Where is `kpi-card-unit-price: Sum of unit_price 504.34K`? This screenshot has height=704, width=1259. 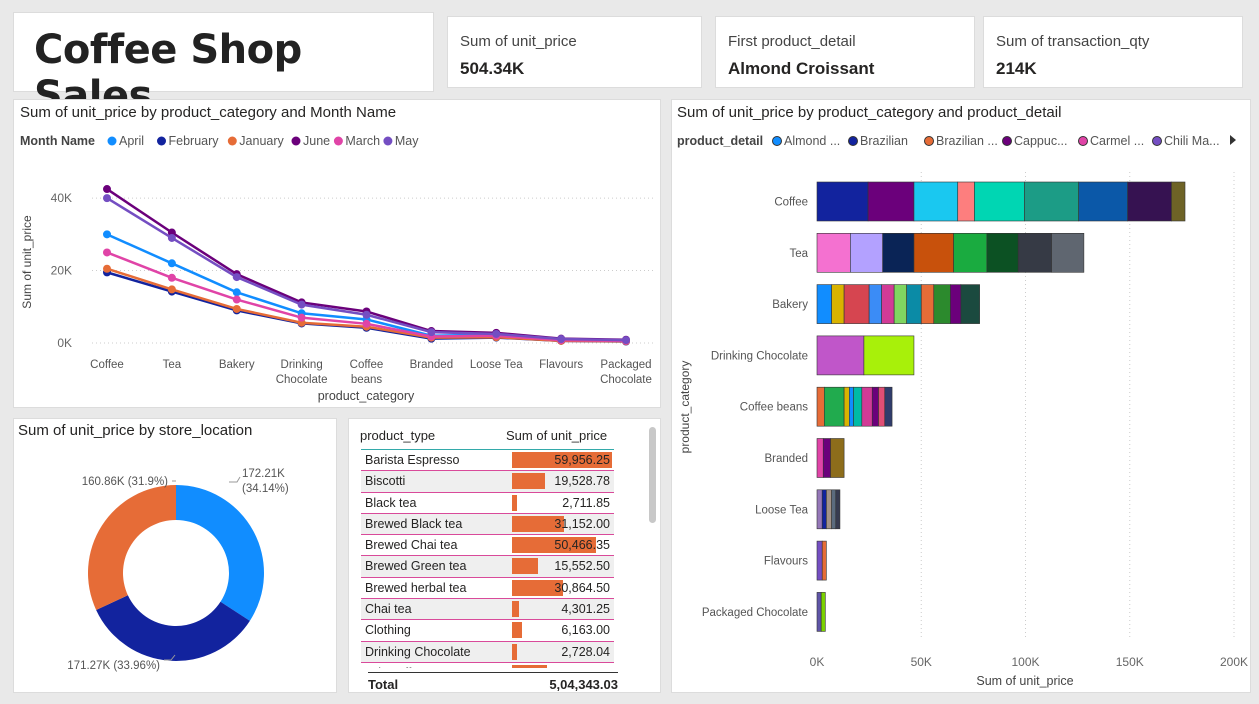 kpi-card-unit-price: Sum of unit_price 504.34K is located at coordinates (574, 52).